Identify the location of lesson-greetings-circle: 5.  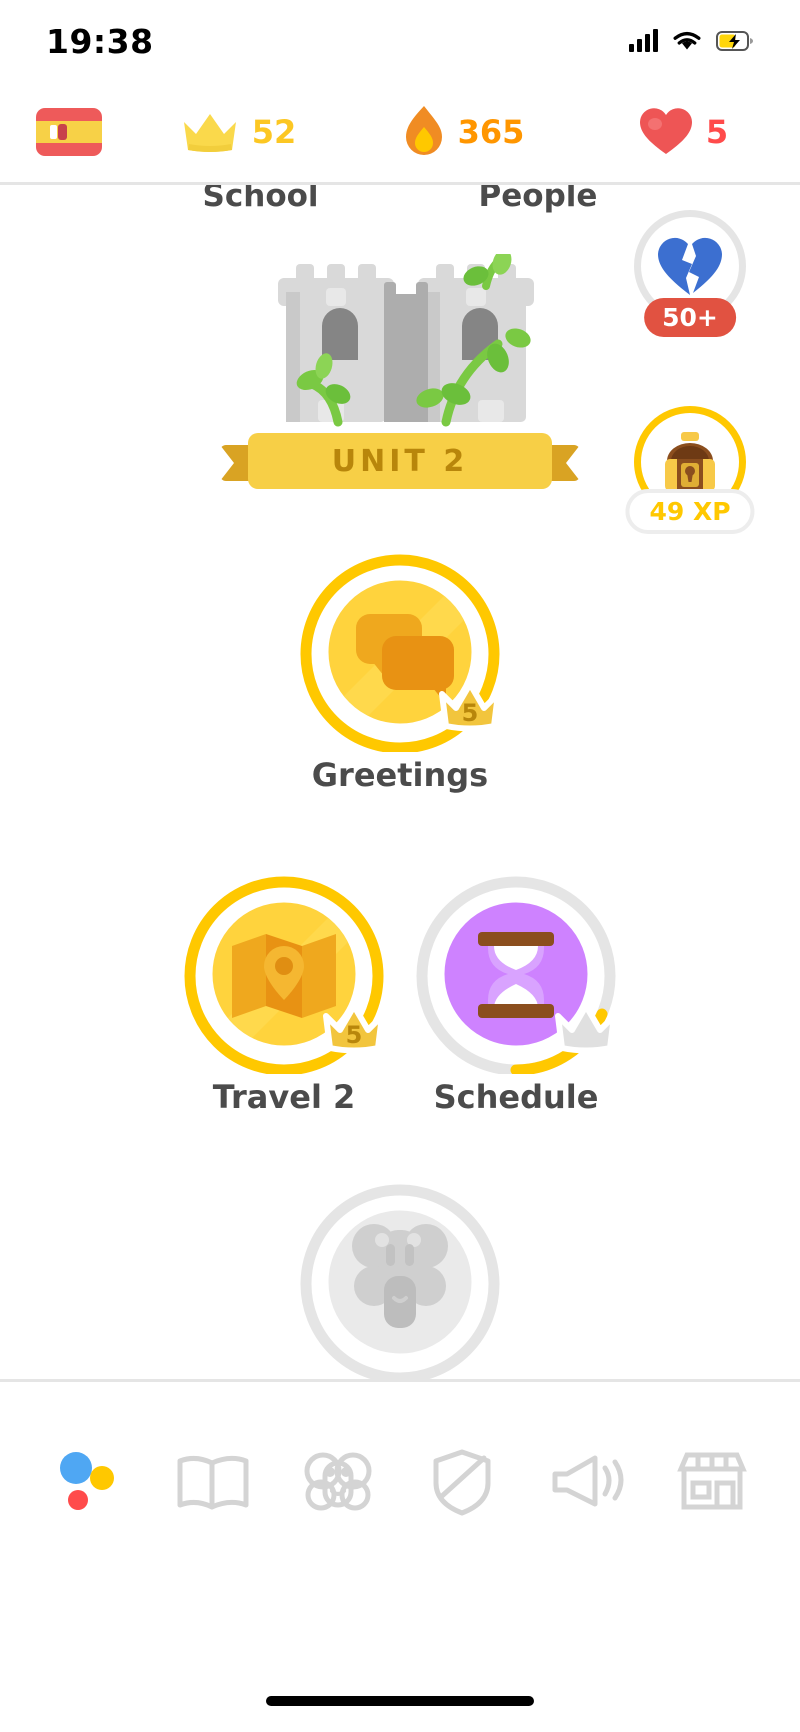
(400, 653).